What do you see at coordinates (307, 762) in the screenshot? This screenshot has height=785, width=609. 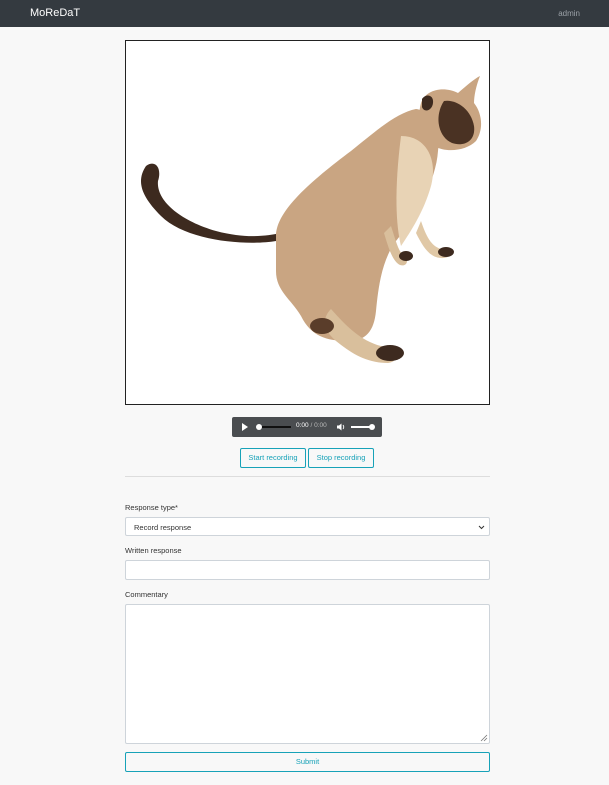 I see `submit-button: Submit` at bounding box center [307, 762].